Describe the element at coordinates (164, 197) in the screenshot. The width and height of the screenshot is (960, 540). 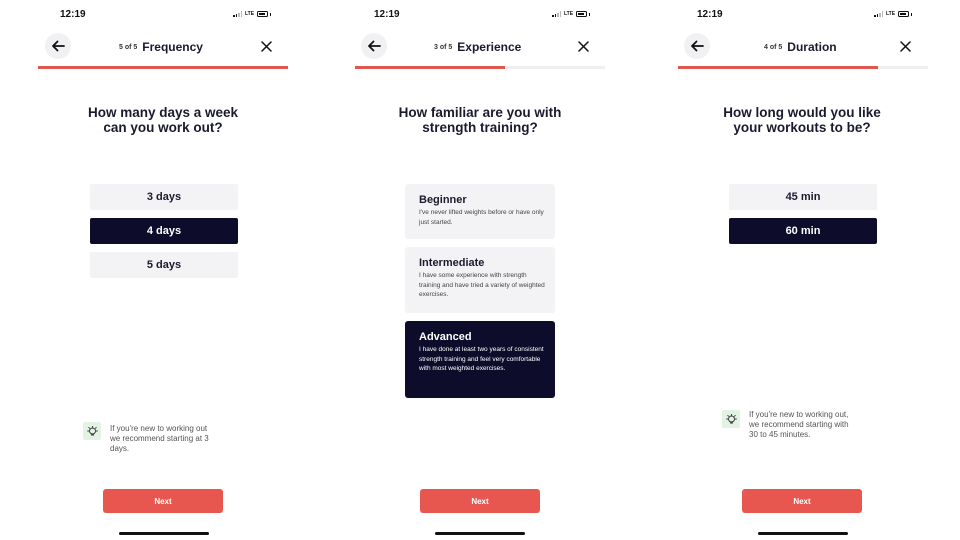
I see `option-3-days: 3 days` at that location.